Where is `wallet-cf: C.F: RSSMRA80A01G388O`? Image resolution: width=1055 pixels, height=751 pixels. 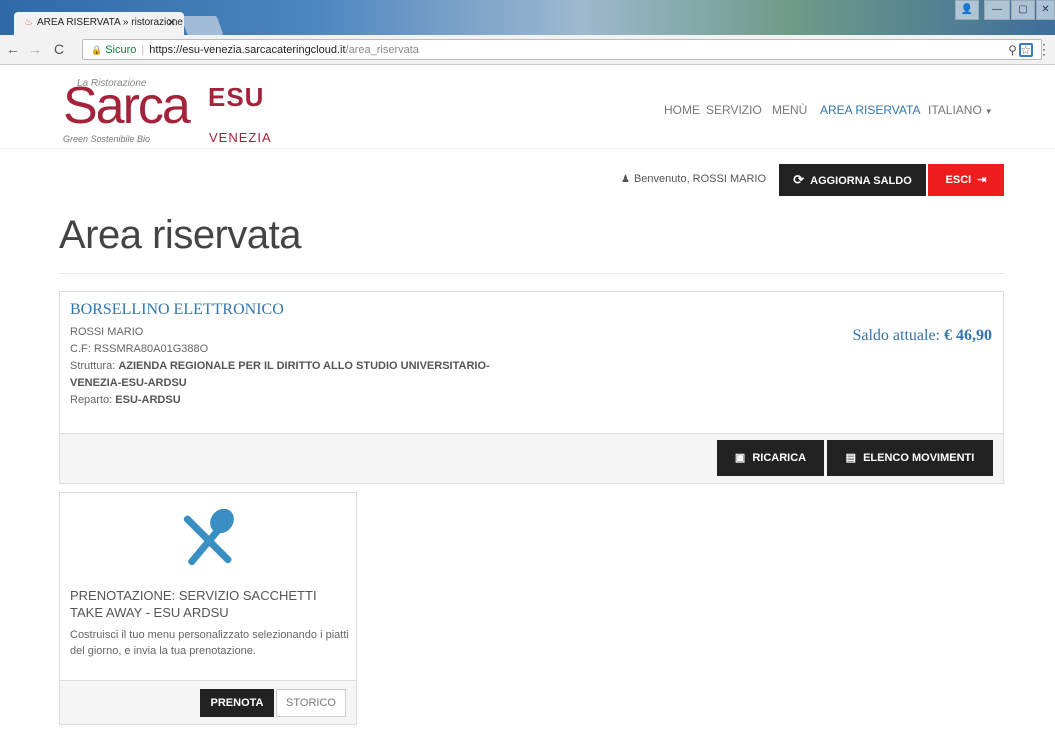
wallet-cf: C.F: RSSMRA80A01G388O is located at coordinates (139, 349).